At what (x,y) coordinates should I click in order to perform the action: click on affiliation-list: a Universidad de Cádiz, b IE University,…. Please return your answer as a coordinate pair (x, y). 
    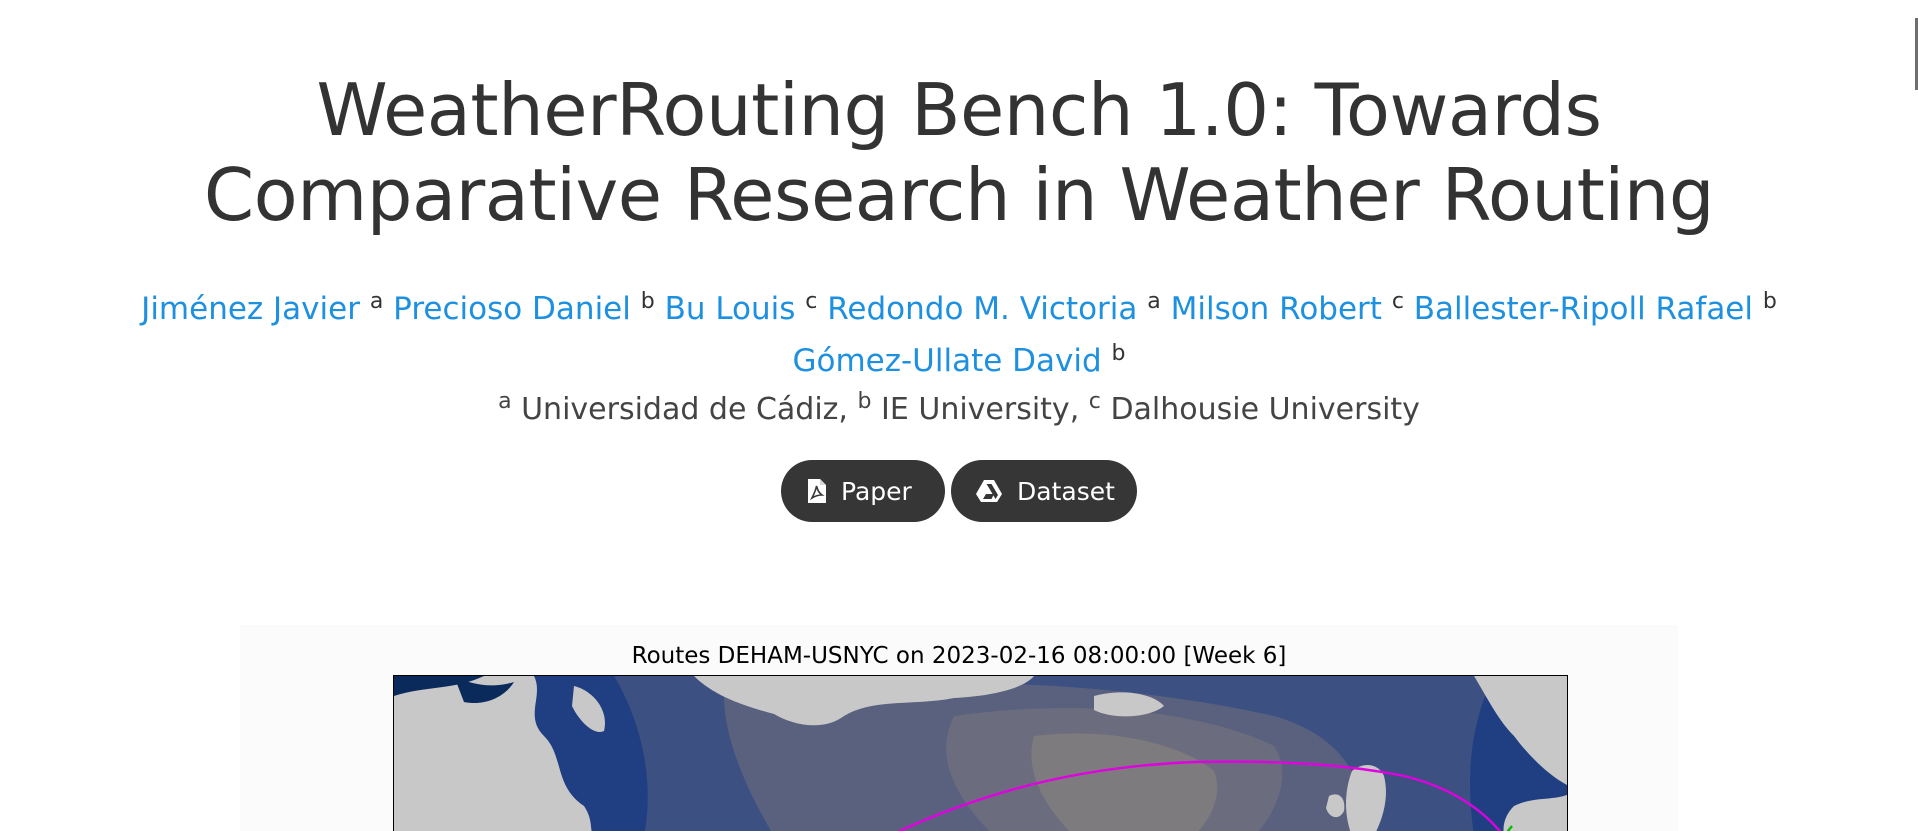
    Looking at the image, I should click on (959, 410).